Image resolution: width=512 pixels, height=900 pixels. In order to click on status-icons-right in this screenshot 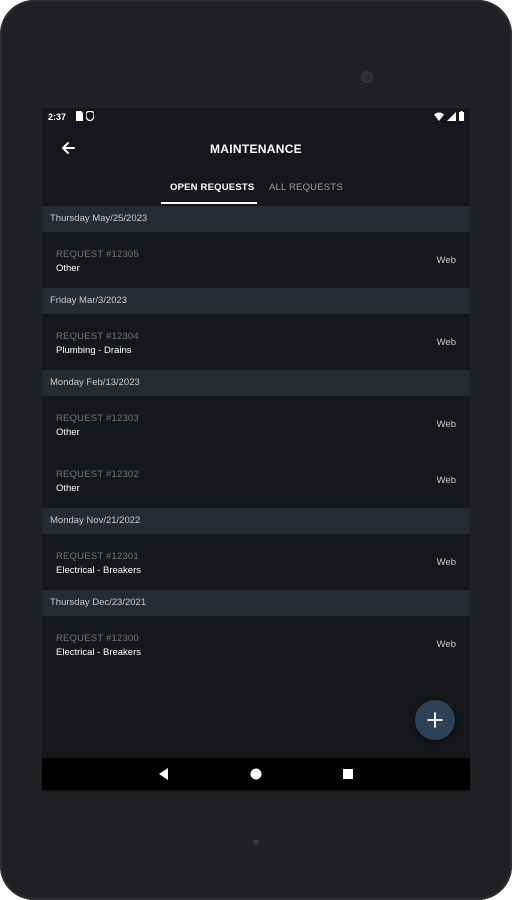, I will do `click(449, 116)`.